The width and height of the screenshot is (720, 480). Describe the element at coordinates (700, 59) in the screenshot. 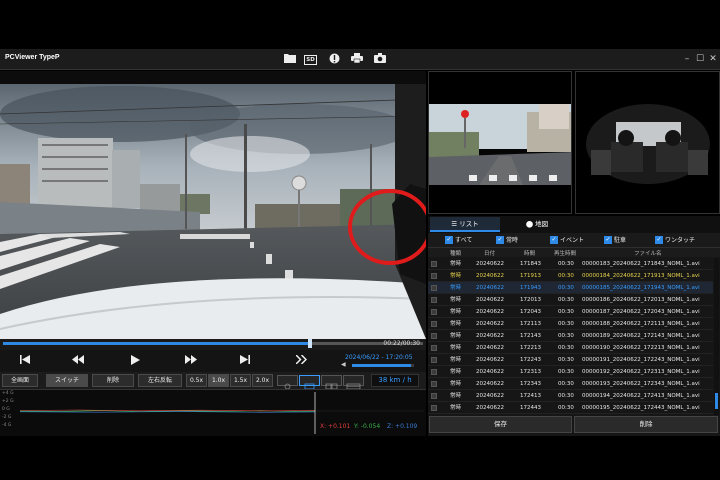

I see `maximize-button: ☐` at that location.